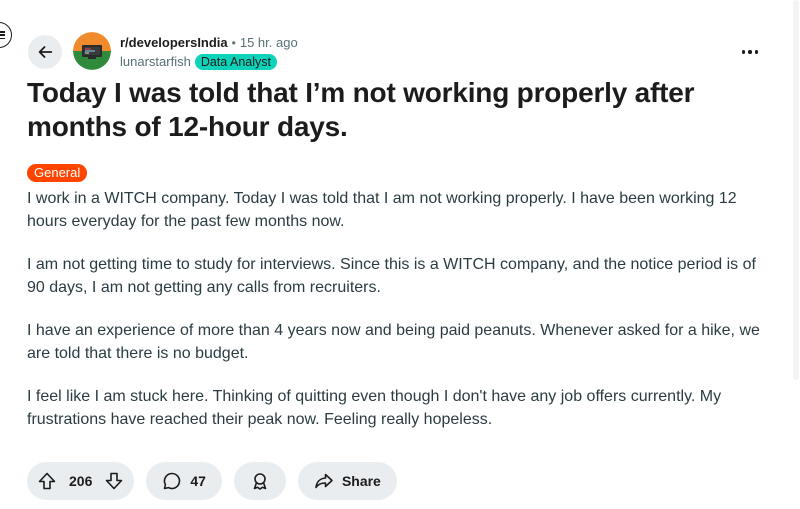 The width and height of the screenshot is (800, 509). I want to click on share-label: Share, so click(361, 481).